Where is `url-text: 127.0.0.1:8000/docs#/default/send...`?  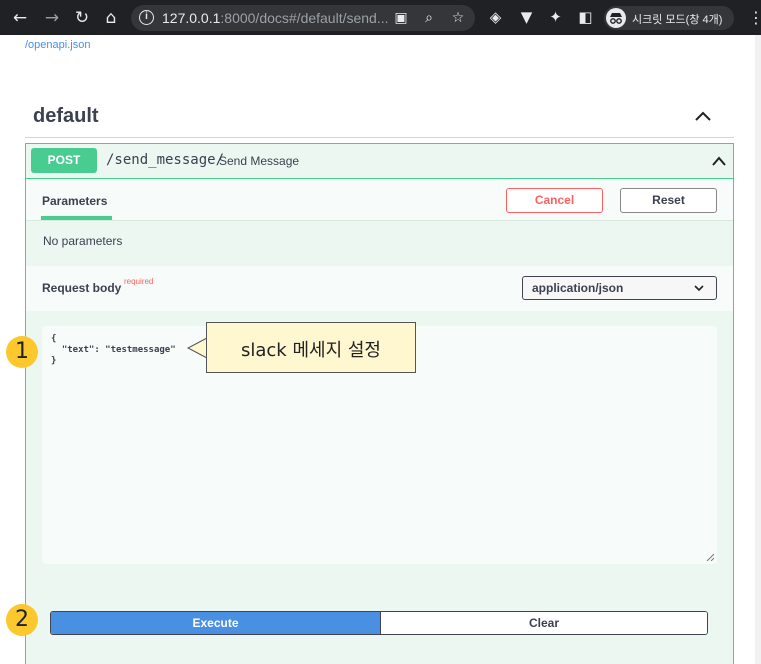
url-text: 127.0.0.1:8000/docs#/default/send... is located at coordinates (275, 18).